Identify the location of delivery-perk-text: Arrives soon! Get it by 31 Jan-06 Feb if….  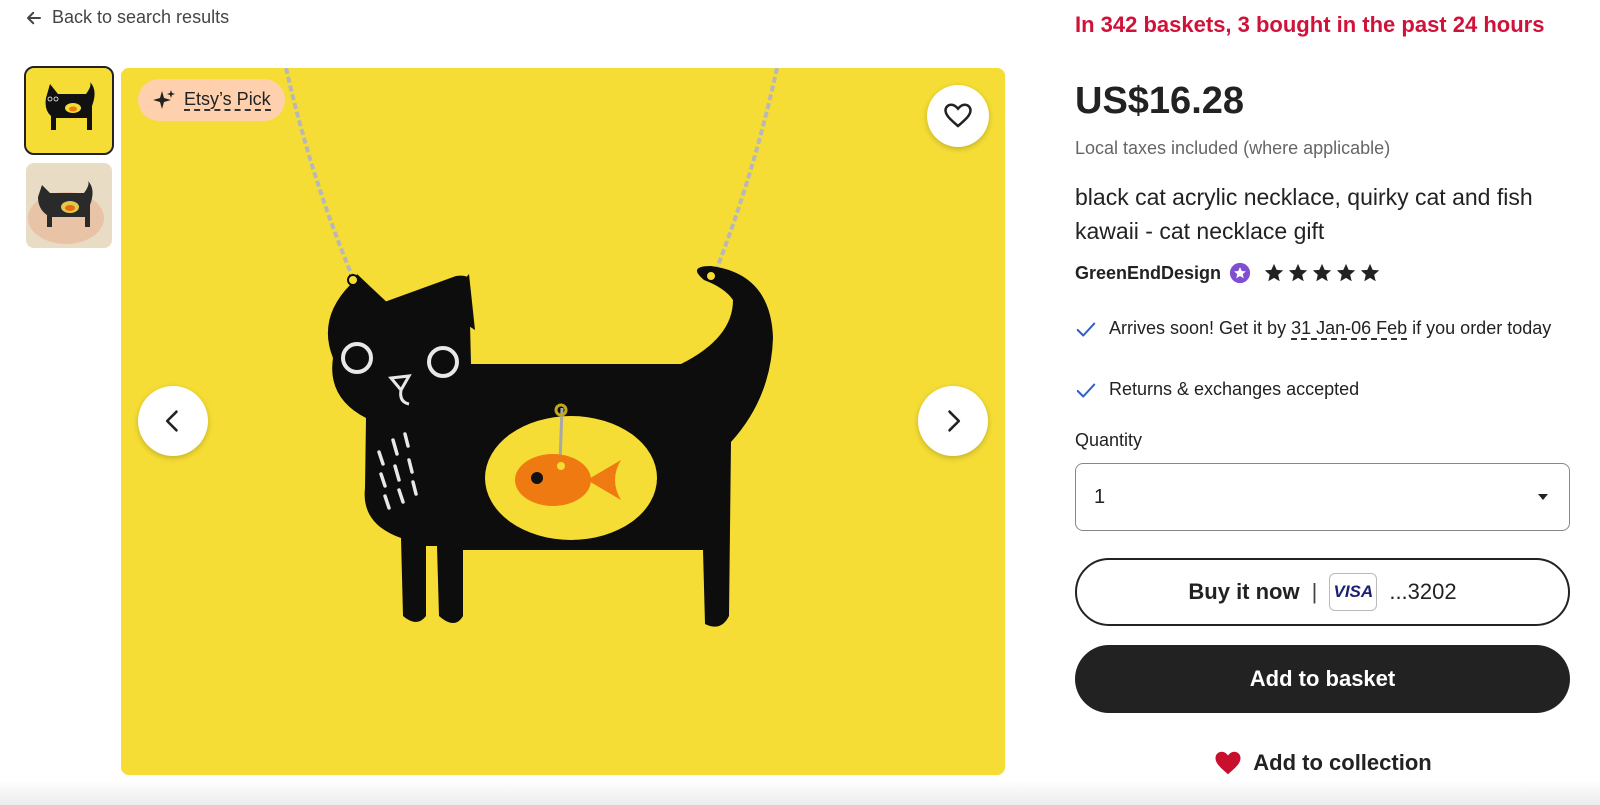
(1330, 328).